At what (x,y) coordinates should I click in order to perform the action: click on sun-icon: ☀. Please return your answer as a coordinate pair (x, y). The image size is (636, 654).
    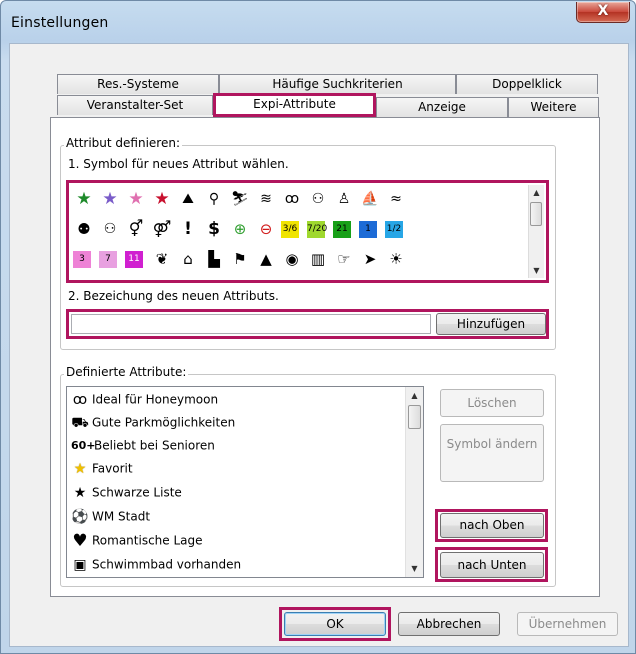
    Looking at the image, I should click on (396, 259).